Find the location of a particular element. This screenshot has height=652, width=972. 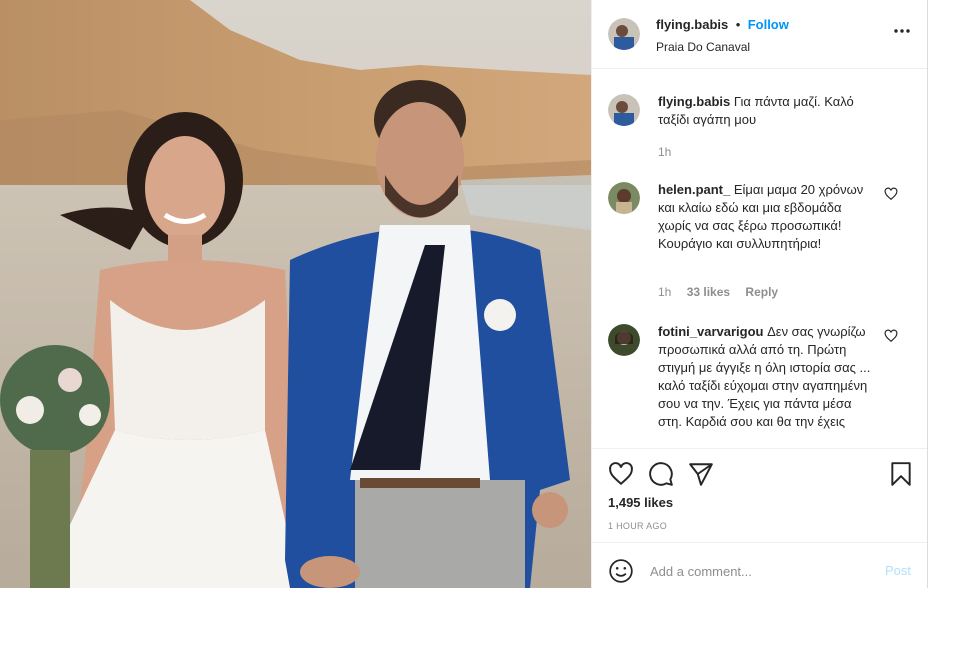

comment-bubble-icon is located at coordinates (661, 474).